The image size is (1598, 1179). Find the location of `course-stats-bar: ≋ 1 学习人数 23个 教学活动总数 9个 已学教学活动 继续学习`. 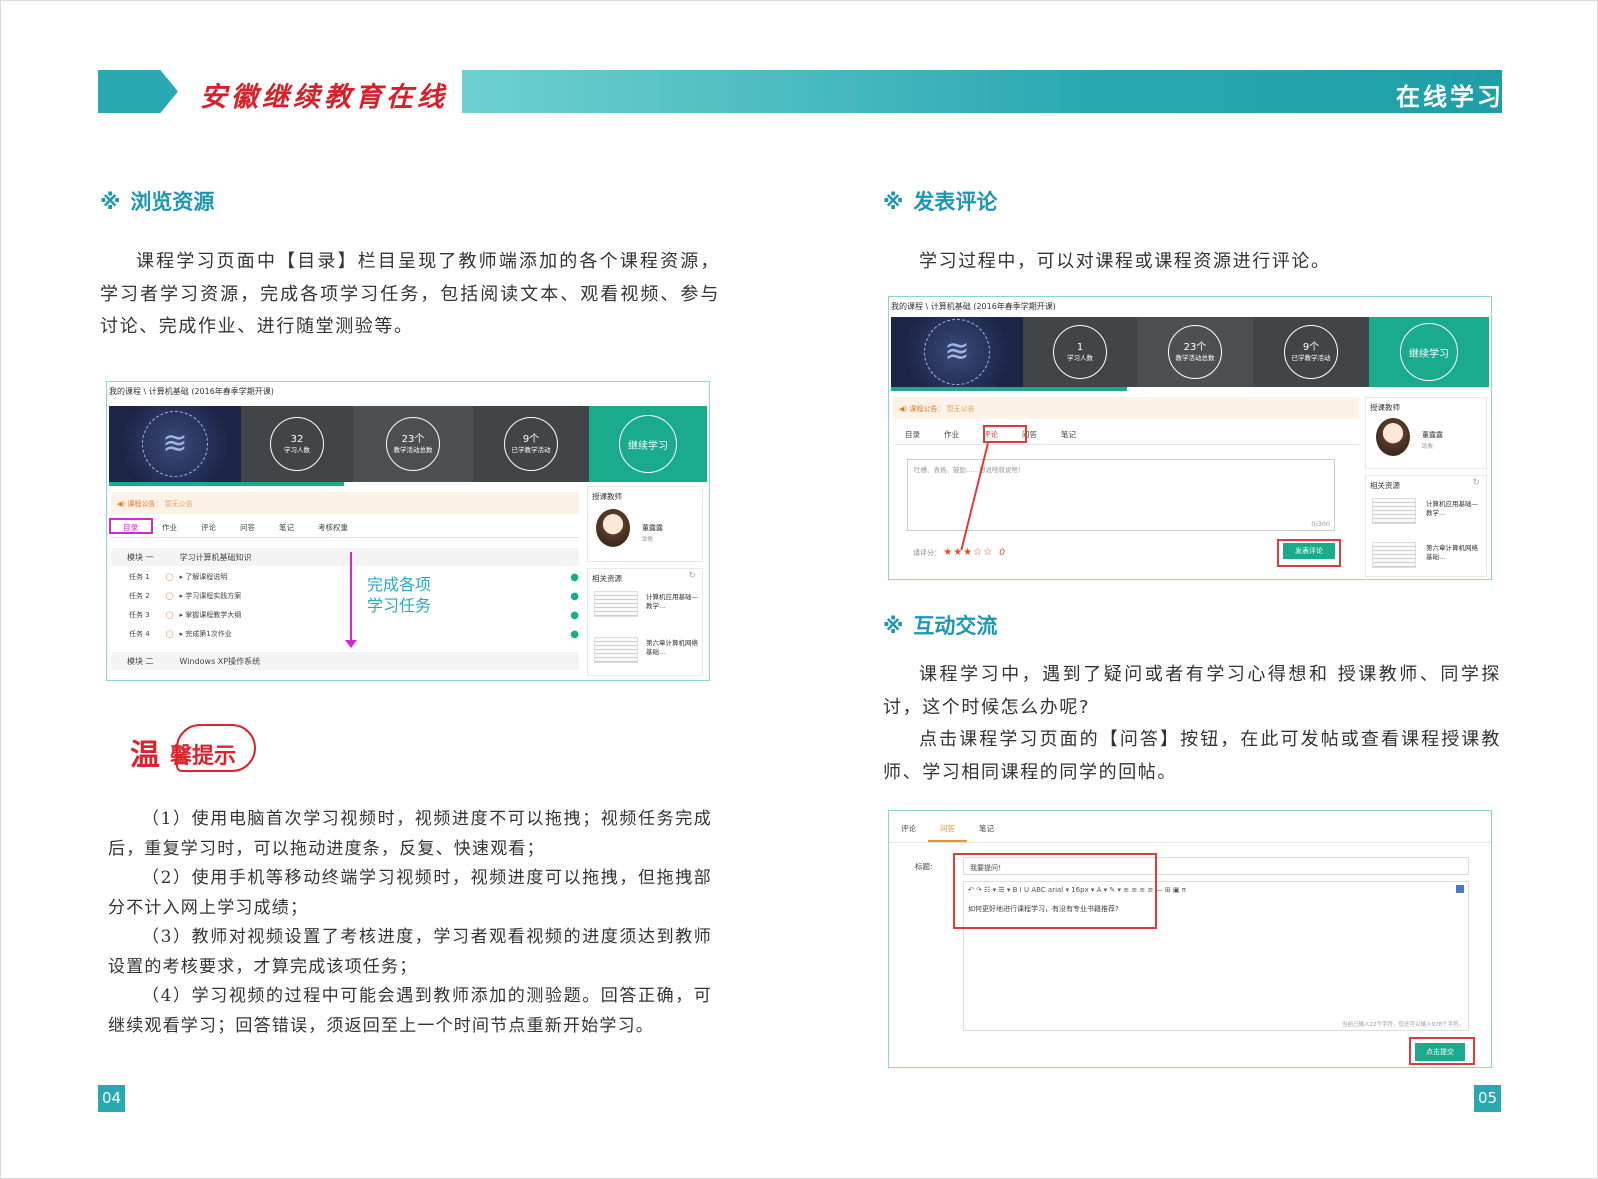

course-stats-bar: ≋ 1 学习人数 23个 教学活动总数 9个 已学教学活动 继续学习 is located at coordinates (1190, 352).